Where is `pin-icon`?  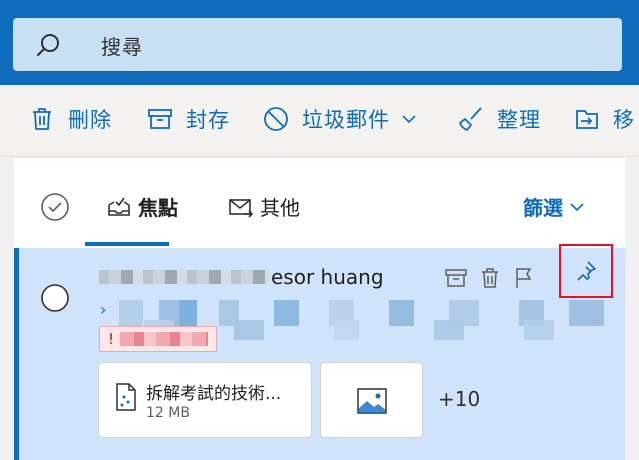 pin-icon is located at coordinates (586, 271).